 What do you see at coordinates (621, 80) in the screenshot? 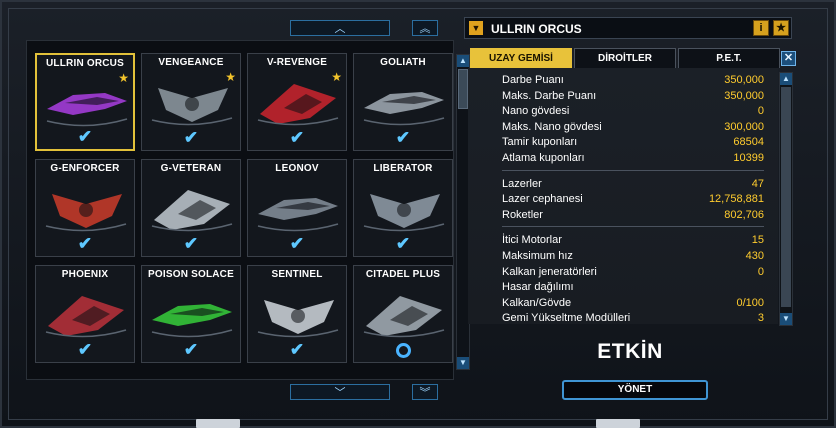
I see `stat-row: Darbe Puanı 350,000` at bounding box center [621, 80].